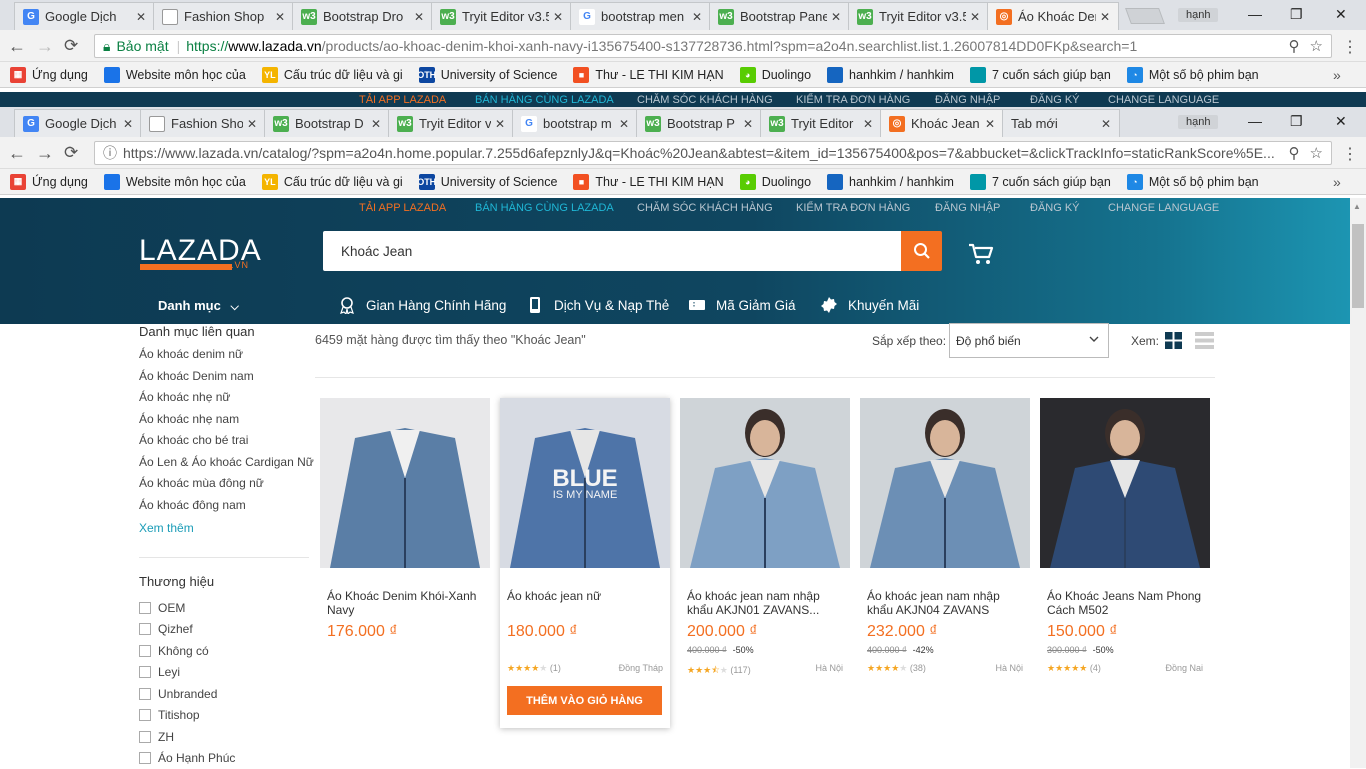 Image resolution: width=1366 pixels, height=769 pixels. What do you see at coordinates (187, 758) in the screenshot?
I see `brand-checkbox: Áo Hạnh Phúc` at bounding box center [187, 758].